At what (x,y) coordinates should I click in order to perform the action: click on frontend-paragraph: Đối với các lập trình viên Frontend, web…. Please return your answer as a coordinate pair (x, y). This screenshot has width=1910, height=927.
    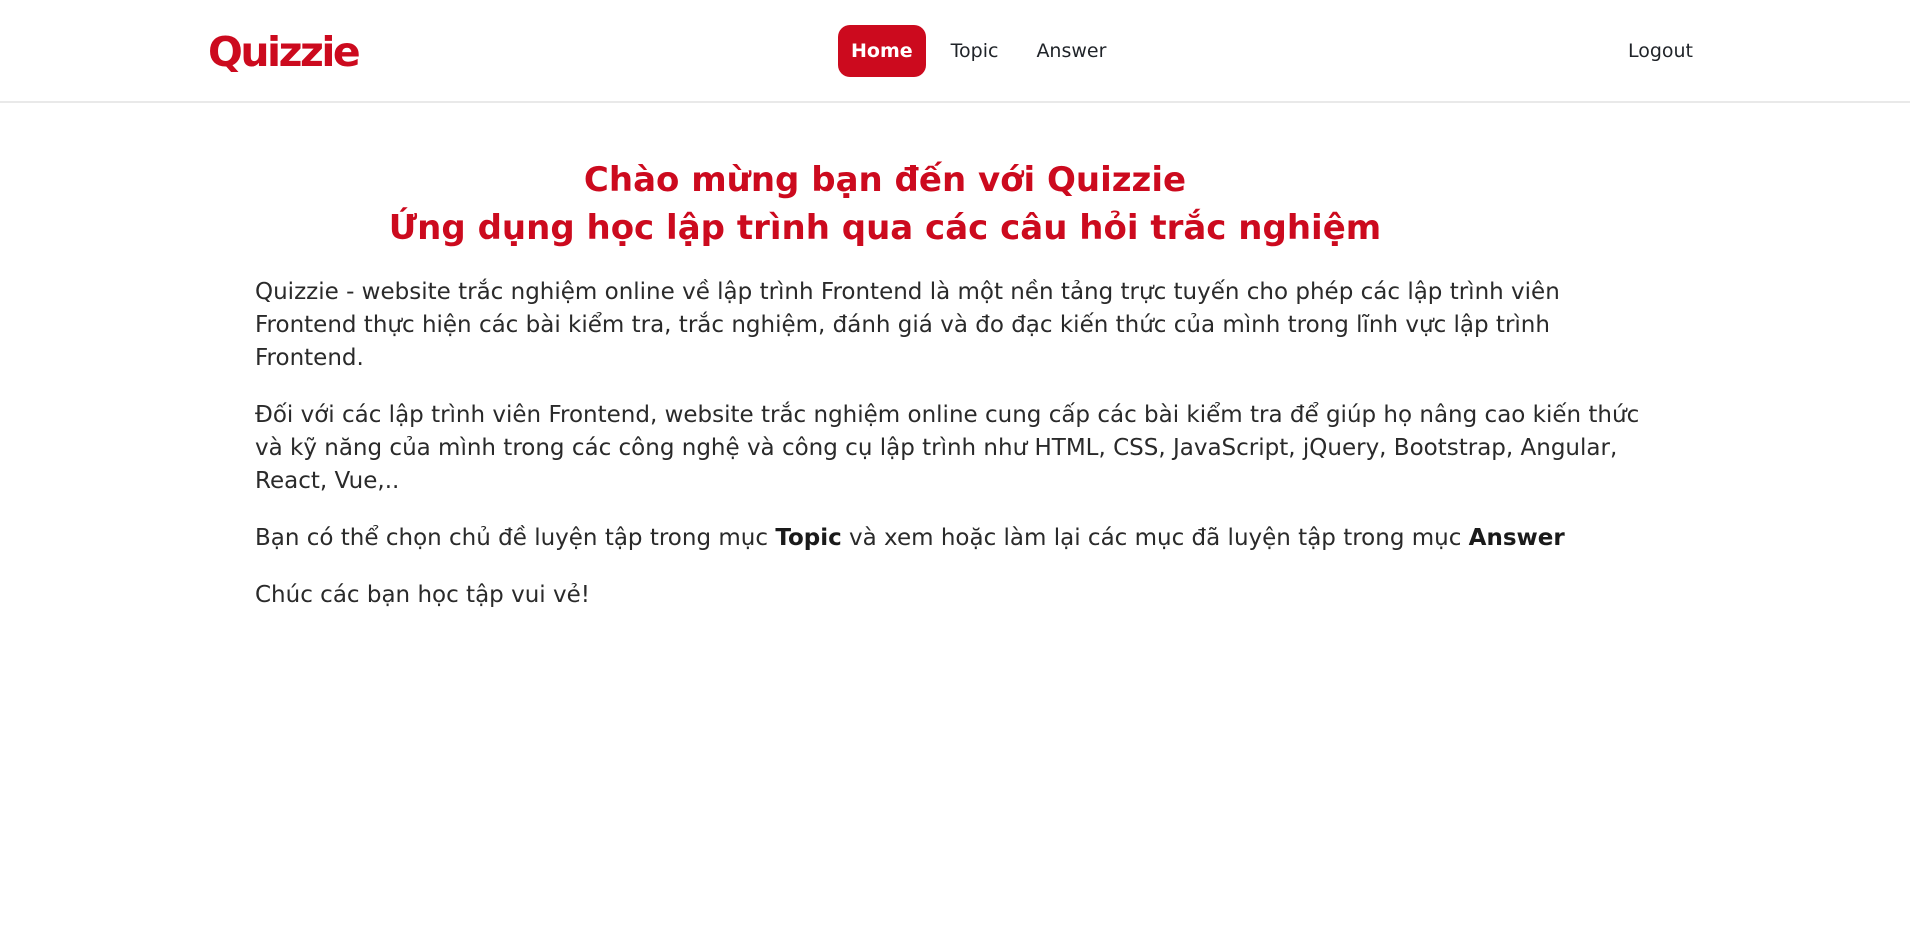
    Looking at the image, I should click on (947, 448).